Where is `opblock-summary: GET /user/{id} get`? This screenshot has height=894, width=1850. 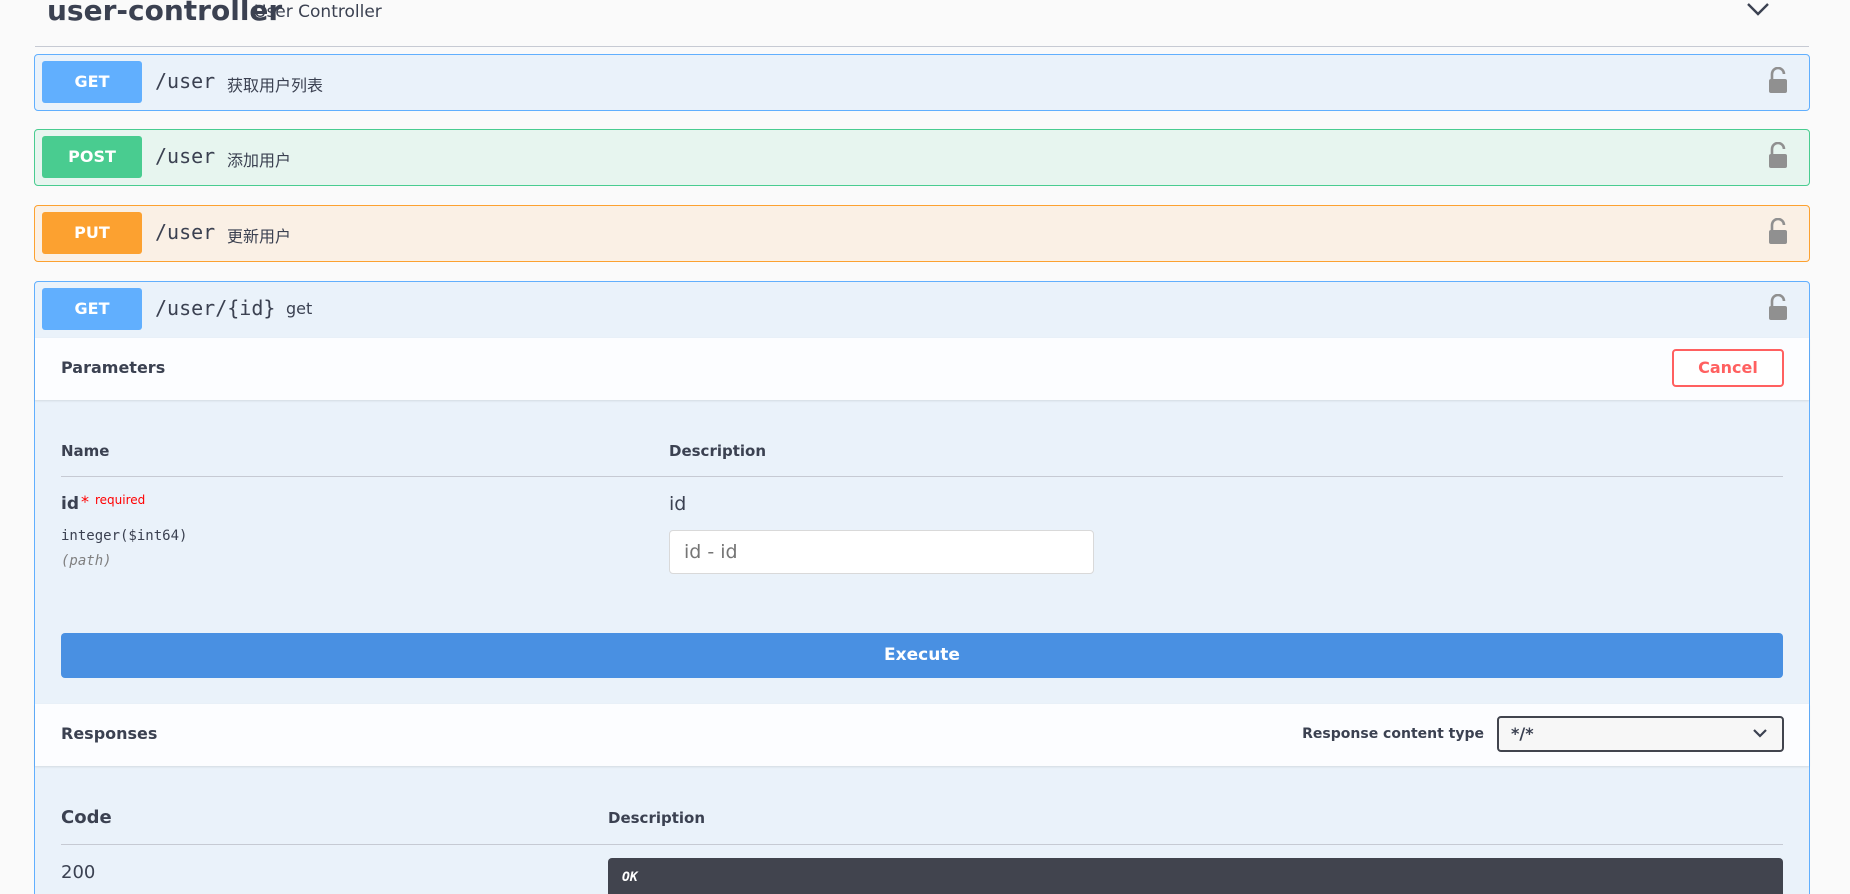 opblock-summary: GET /user/{id} get is located at coordinates (922, 309).